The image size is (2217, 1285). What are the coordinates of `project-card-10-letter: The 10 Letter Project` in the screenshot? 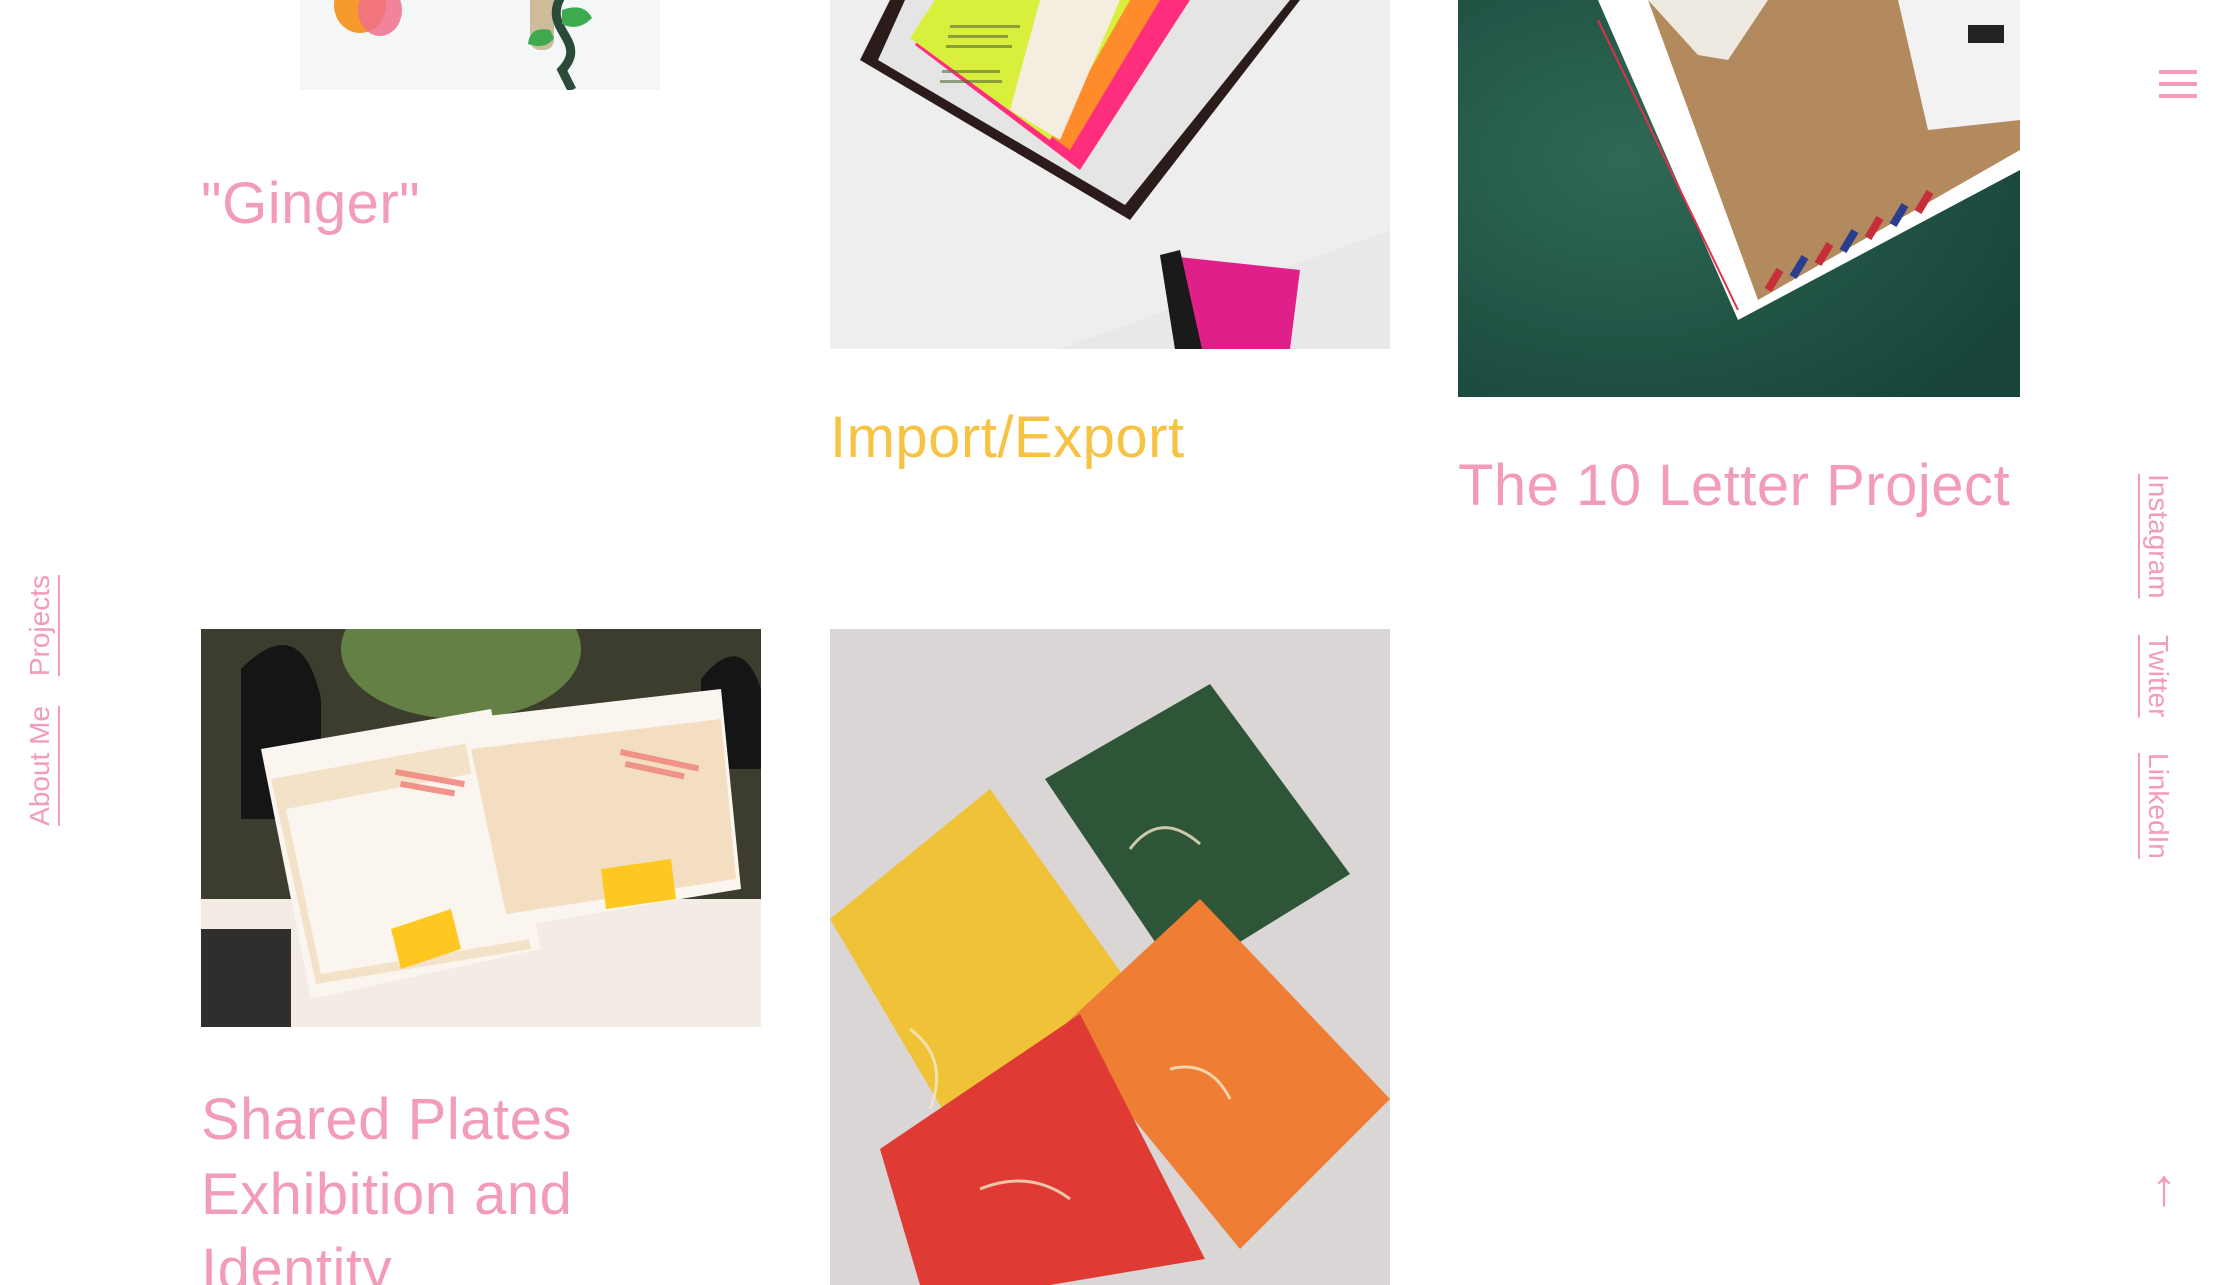 It's located at (1743, 270).